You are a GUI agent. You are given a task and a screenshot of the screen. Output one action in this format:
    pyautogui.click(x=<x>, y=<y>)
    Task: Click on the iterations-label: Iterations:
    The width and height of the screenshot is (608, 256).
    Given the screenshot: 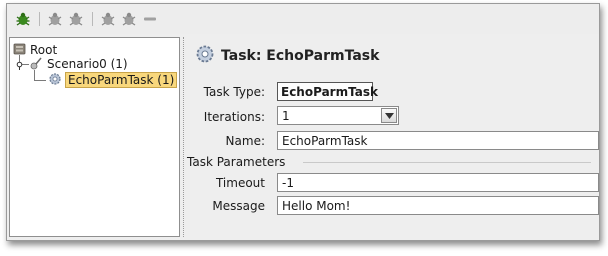 What is the action you would take?
    pyautogui.click(x=234, y=117)
    